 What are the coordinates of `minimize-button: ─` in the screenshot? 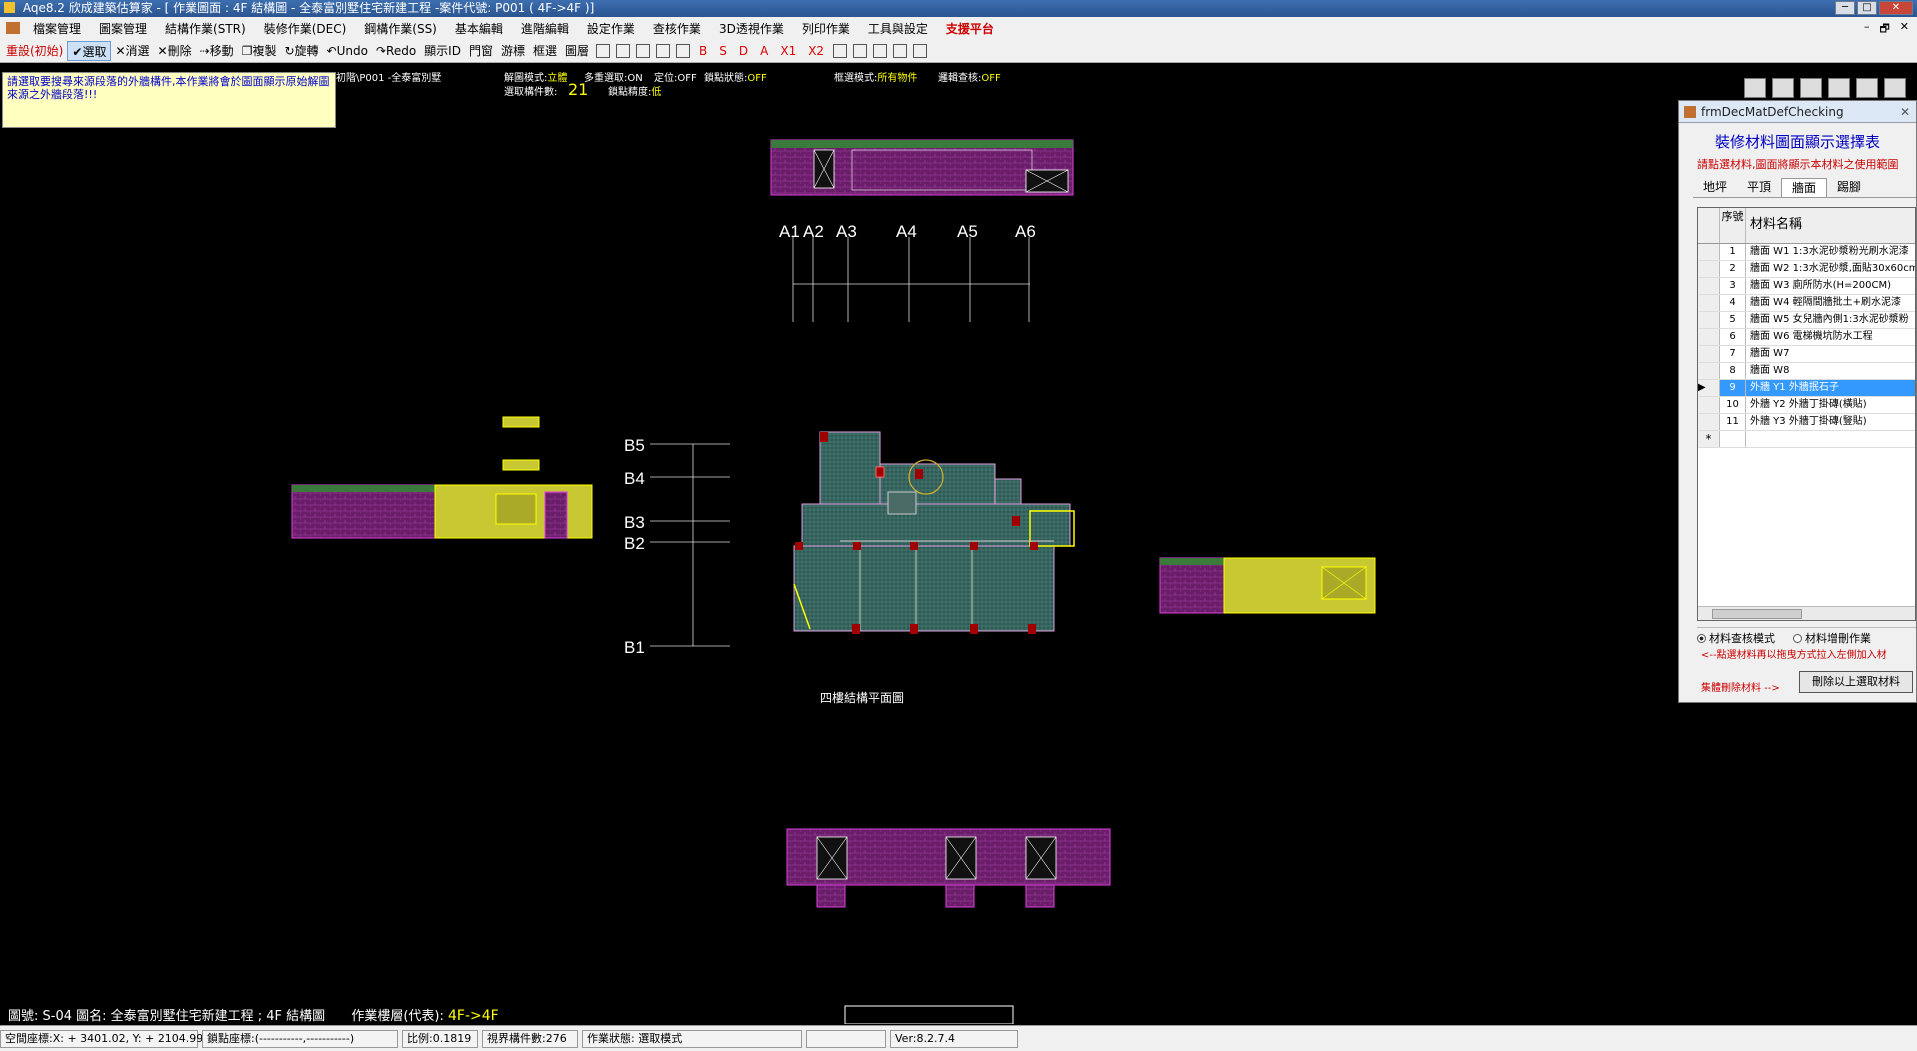 It's located at (1845, 8).